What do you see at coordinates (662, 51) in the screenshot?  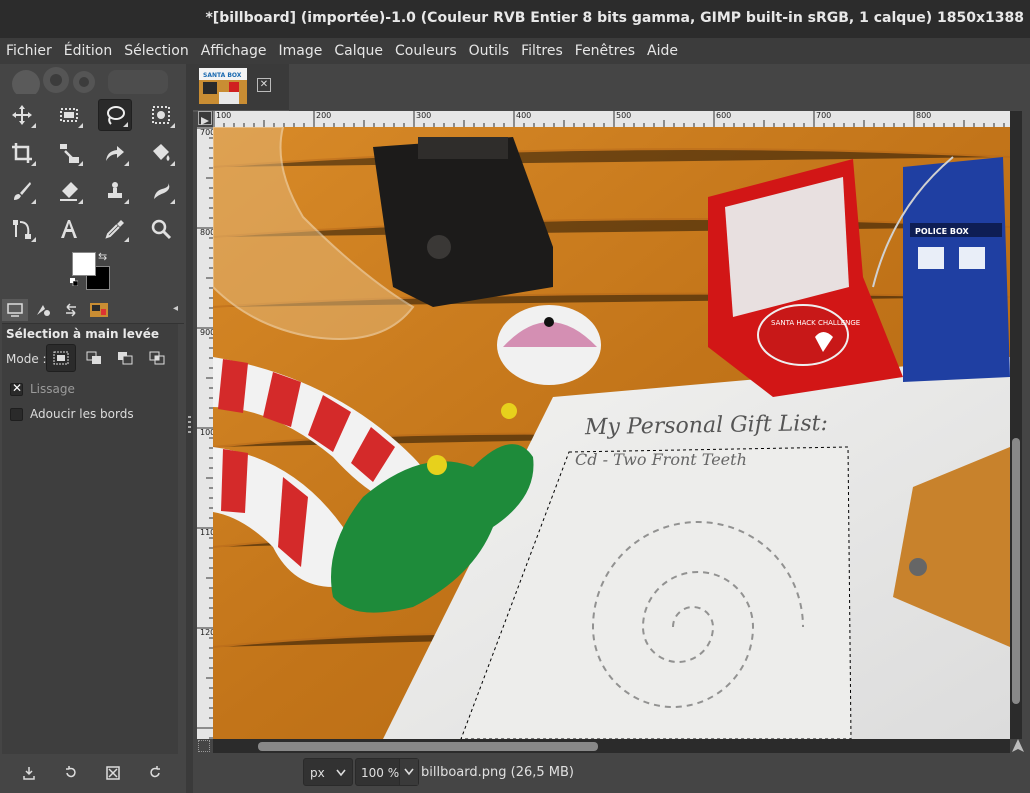 I see `menu-aide: Aide` at bounding box center [662, 51].